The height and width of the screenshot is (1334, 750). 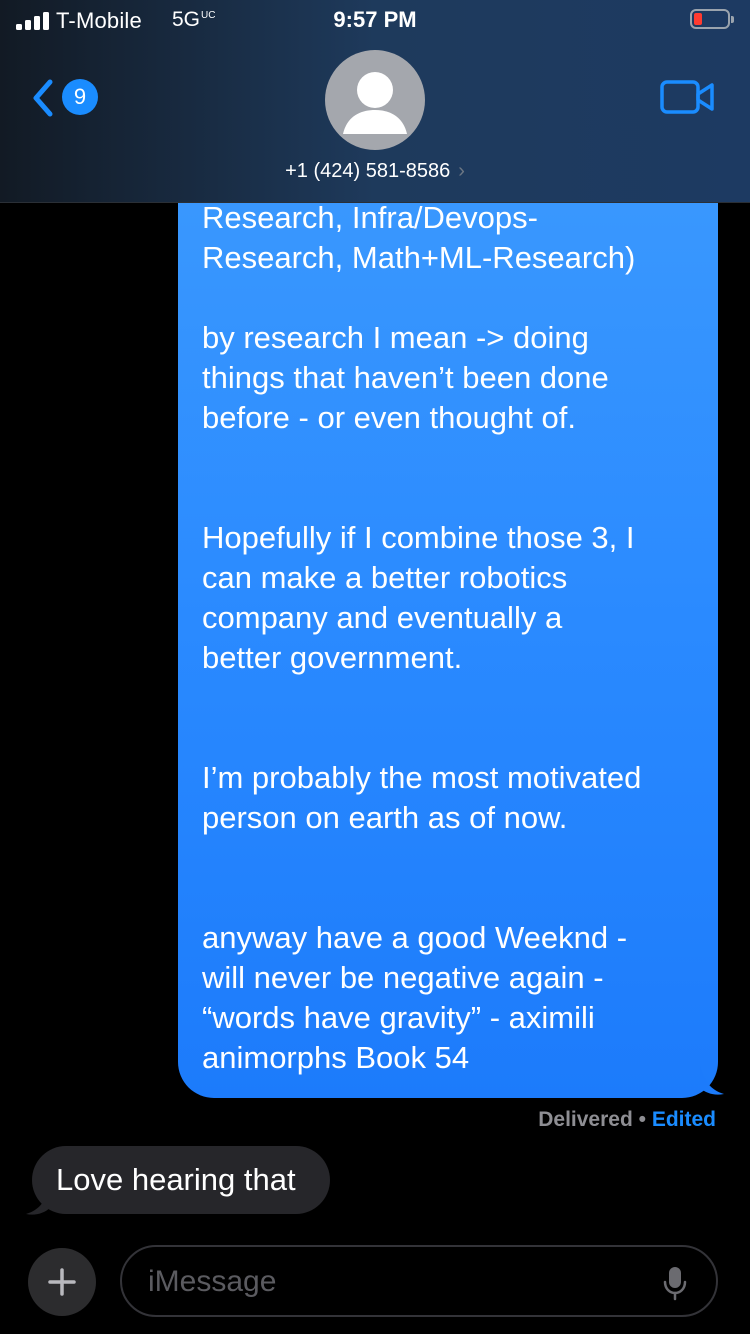 What do you see at coordinates (332, 657) in the screenshot?
I see `message-line: better government.` at bounding box center [332, 657].